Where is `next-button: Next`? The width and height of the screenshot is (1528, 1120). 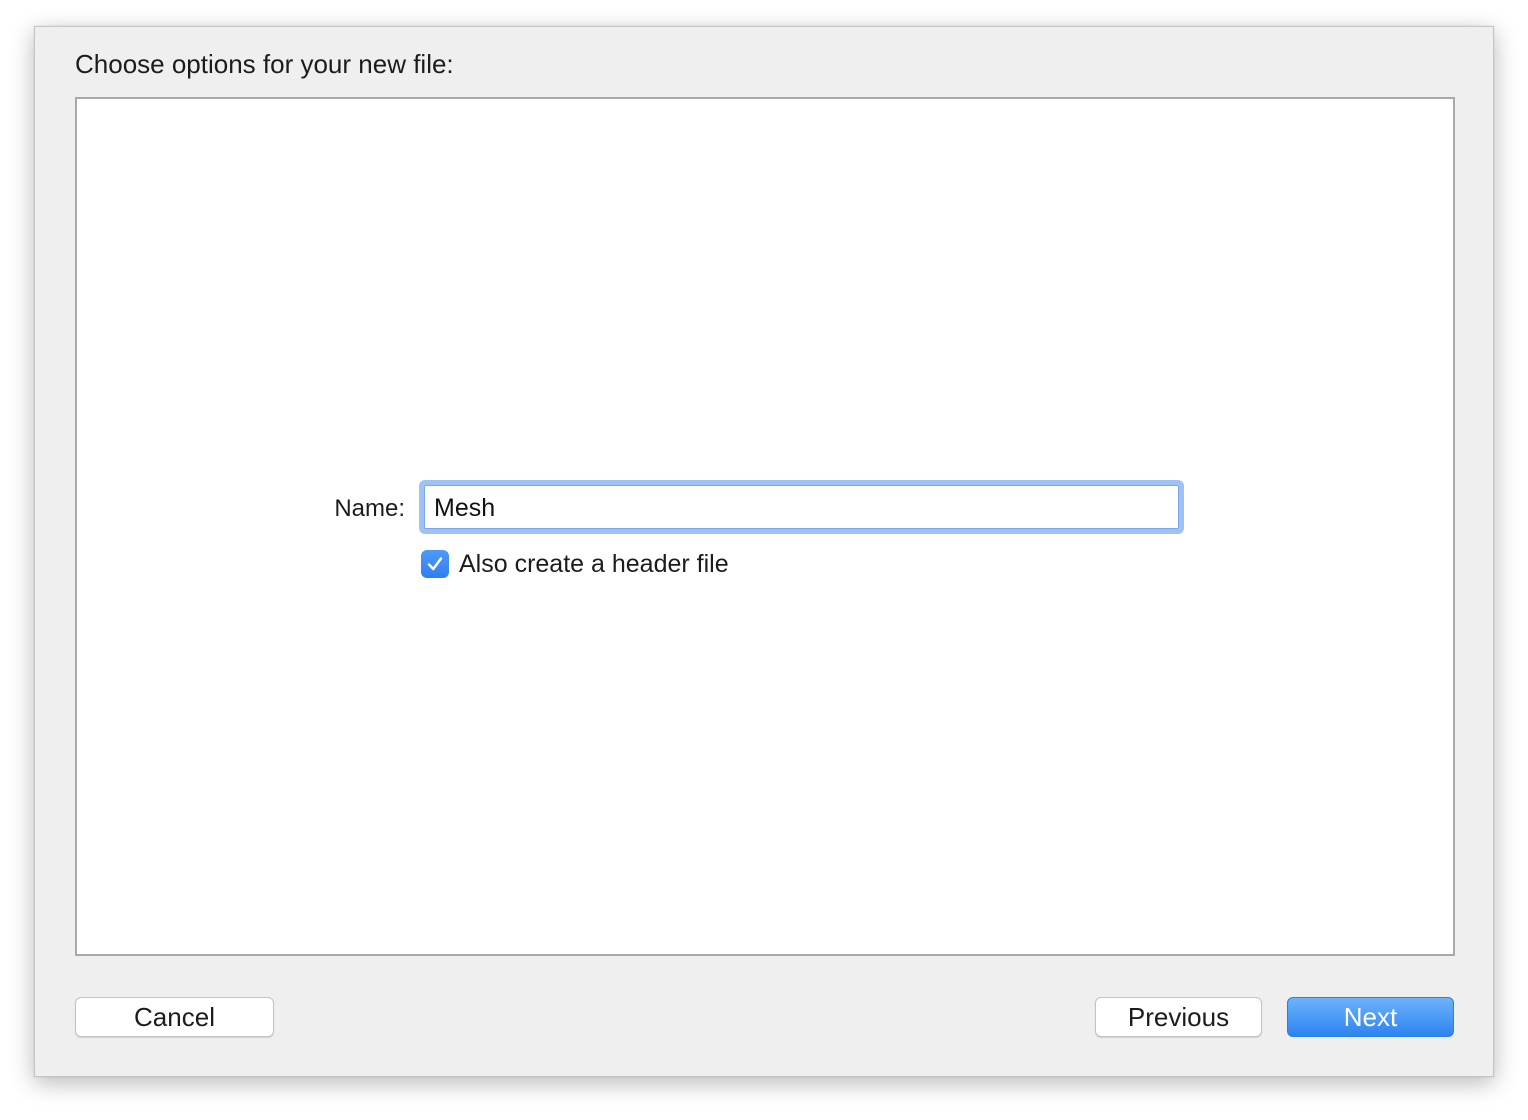 next-button: Next is located at coordinates (1370, 1017).